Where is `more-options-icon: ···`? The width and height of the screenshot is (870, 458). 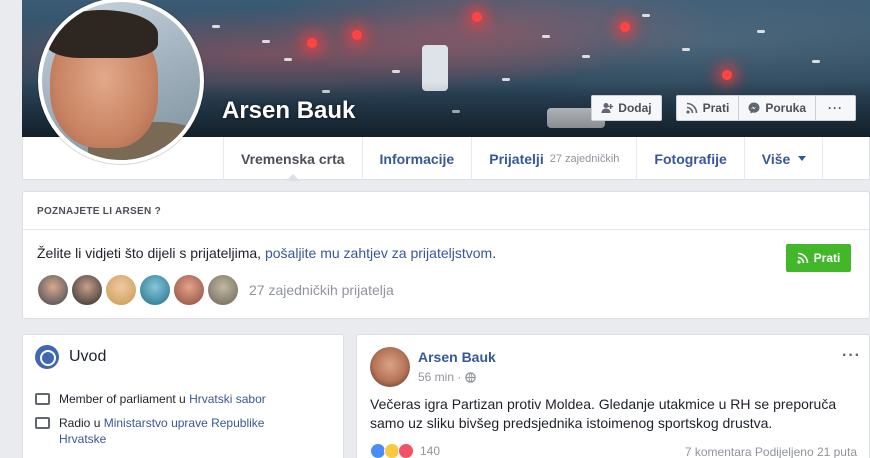 more-options-icon: ··· is located at coordinates (835, 108).